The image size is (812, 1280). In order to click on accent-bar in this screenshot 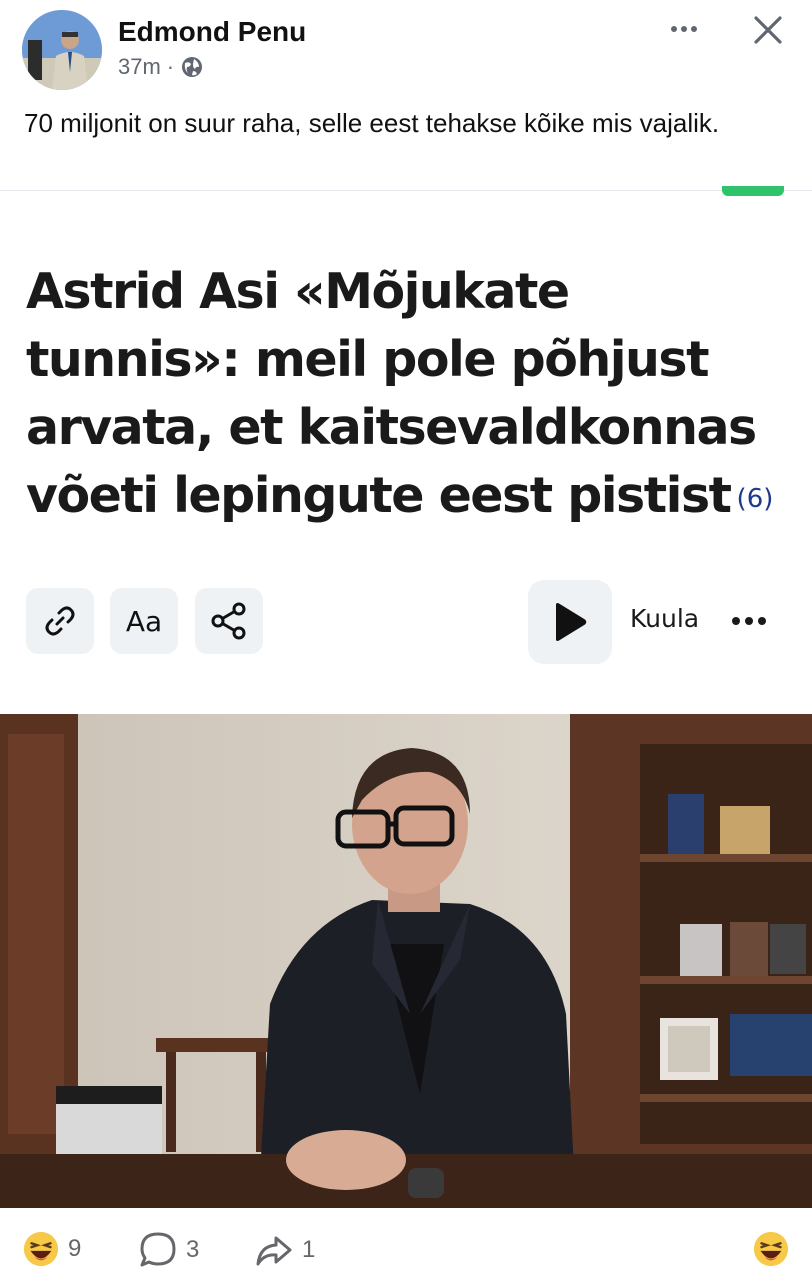, I will do `click(753, 191)`.